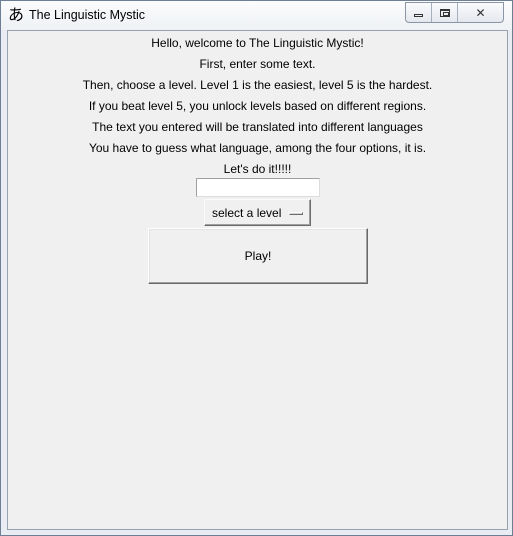 The height and width of the screenshot is (536, 513). I want to click on minimize-icon, so click(418, 15).